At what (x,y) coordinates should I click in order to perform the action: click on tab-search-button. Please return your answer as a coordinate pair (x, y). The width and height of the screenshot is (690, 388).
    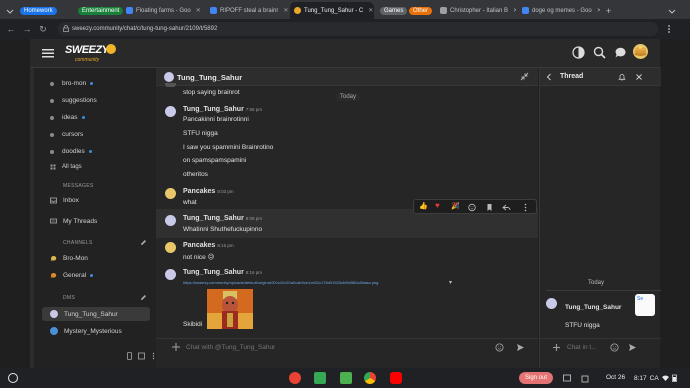
    Looking at the image, I should click on (672, 10).